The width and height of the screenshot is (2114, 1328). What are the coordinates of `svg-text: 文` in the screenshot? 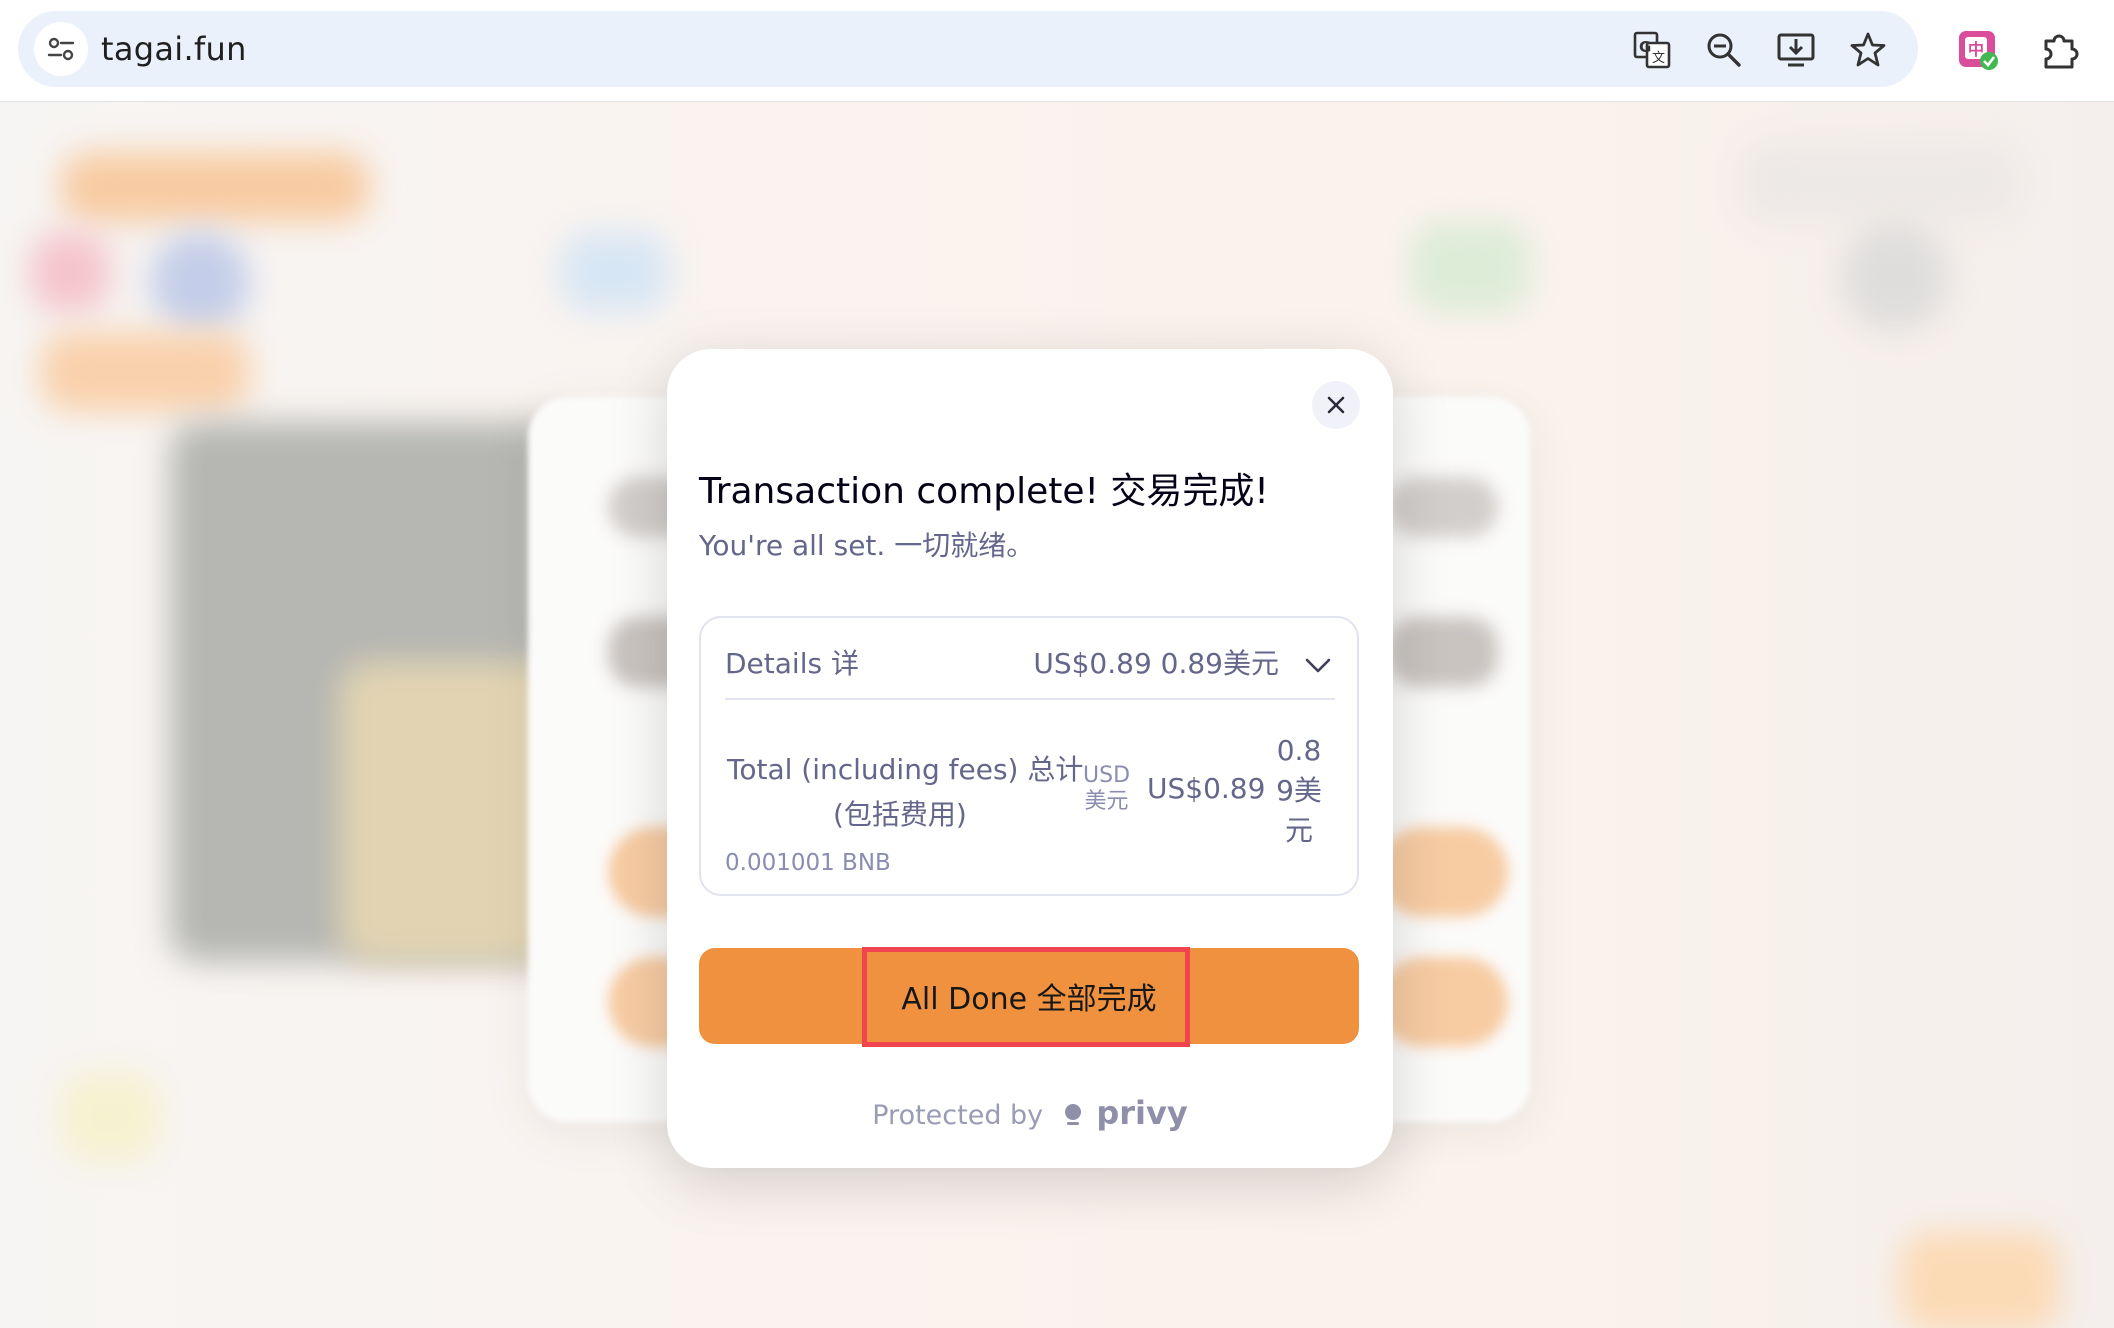 It's located at (1658, 58).